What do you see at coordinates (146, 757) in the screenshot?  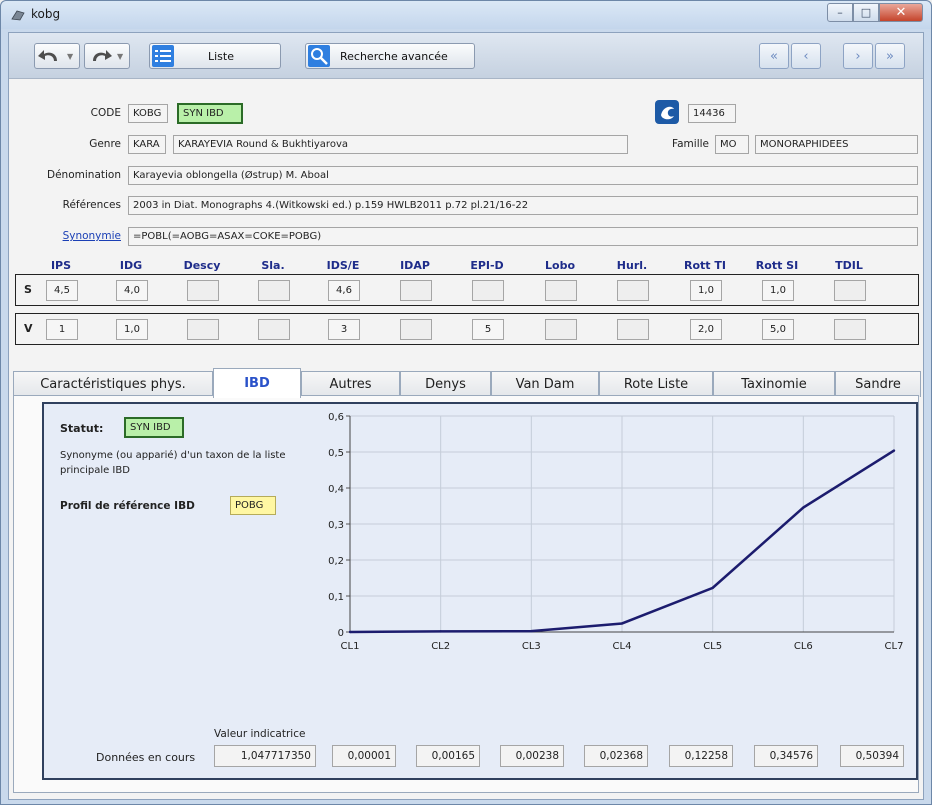 I see `donnees-label: Données en cours` at bounding box center [146, 757].